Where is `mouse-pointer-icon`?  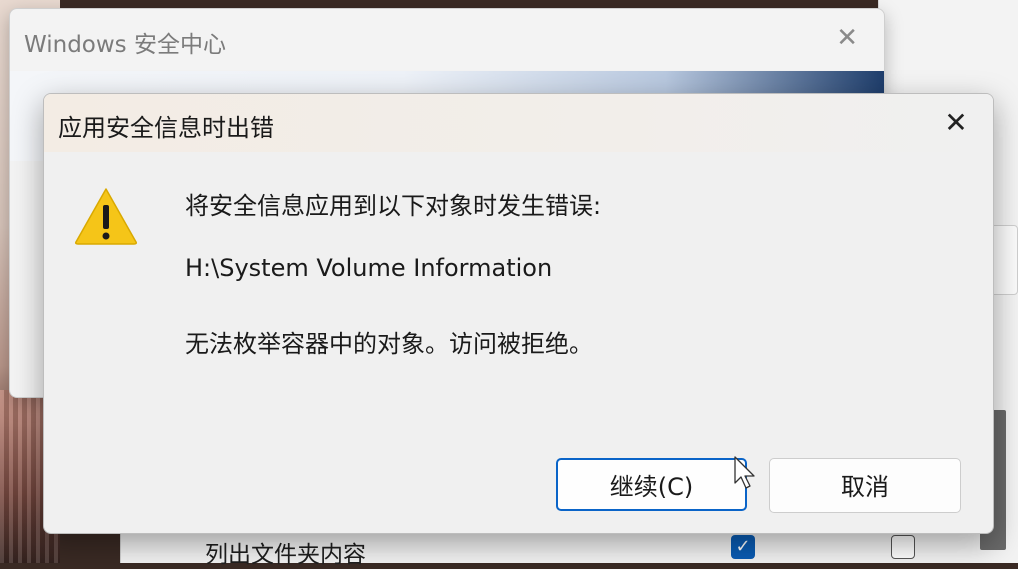
mouse-pointer-icon is located at coordinates (744, 472).